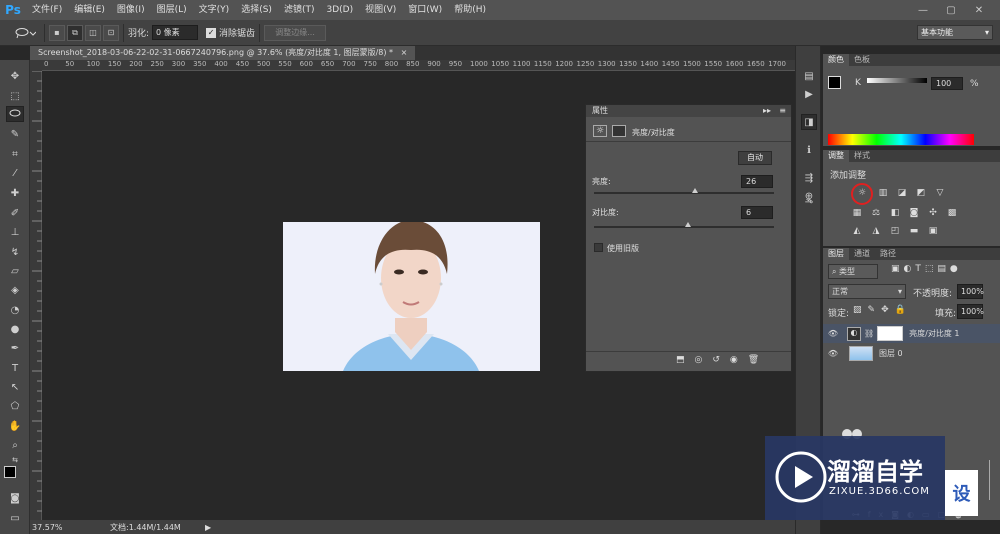 The width and height of the screenshot is (1000, 534). I want to click on filter-pixel-icon: ▣, so click(897, 269).